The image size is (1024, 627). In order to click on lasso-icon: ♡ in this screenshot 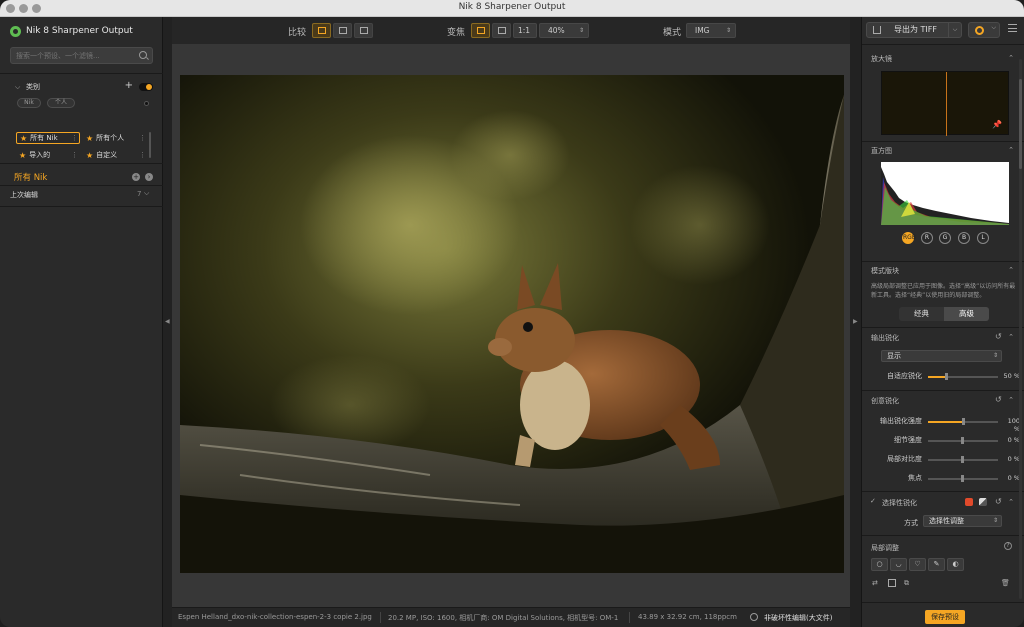, I will do `click(917, 564)`.